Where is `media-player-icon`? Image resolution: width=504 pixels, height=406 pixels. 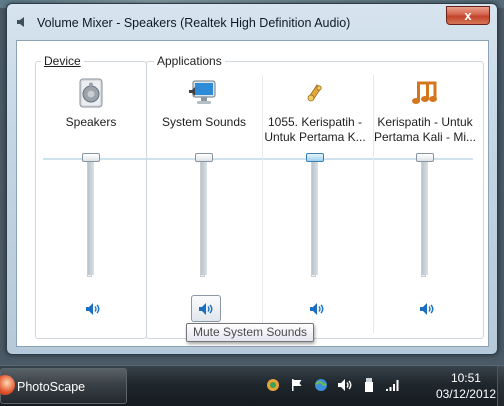
media-player-icon is located at coordinates (315, 93).